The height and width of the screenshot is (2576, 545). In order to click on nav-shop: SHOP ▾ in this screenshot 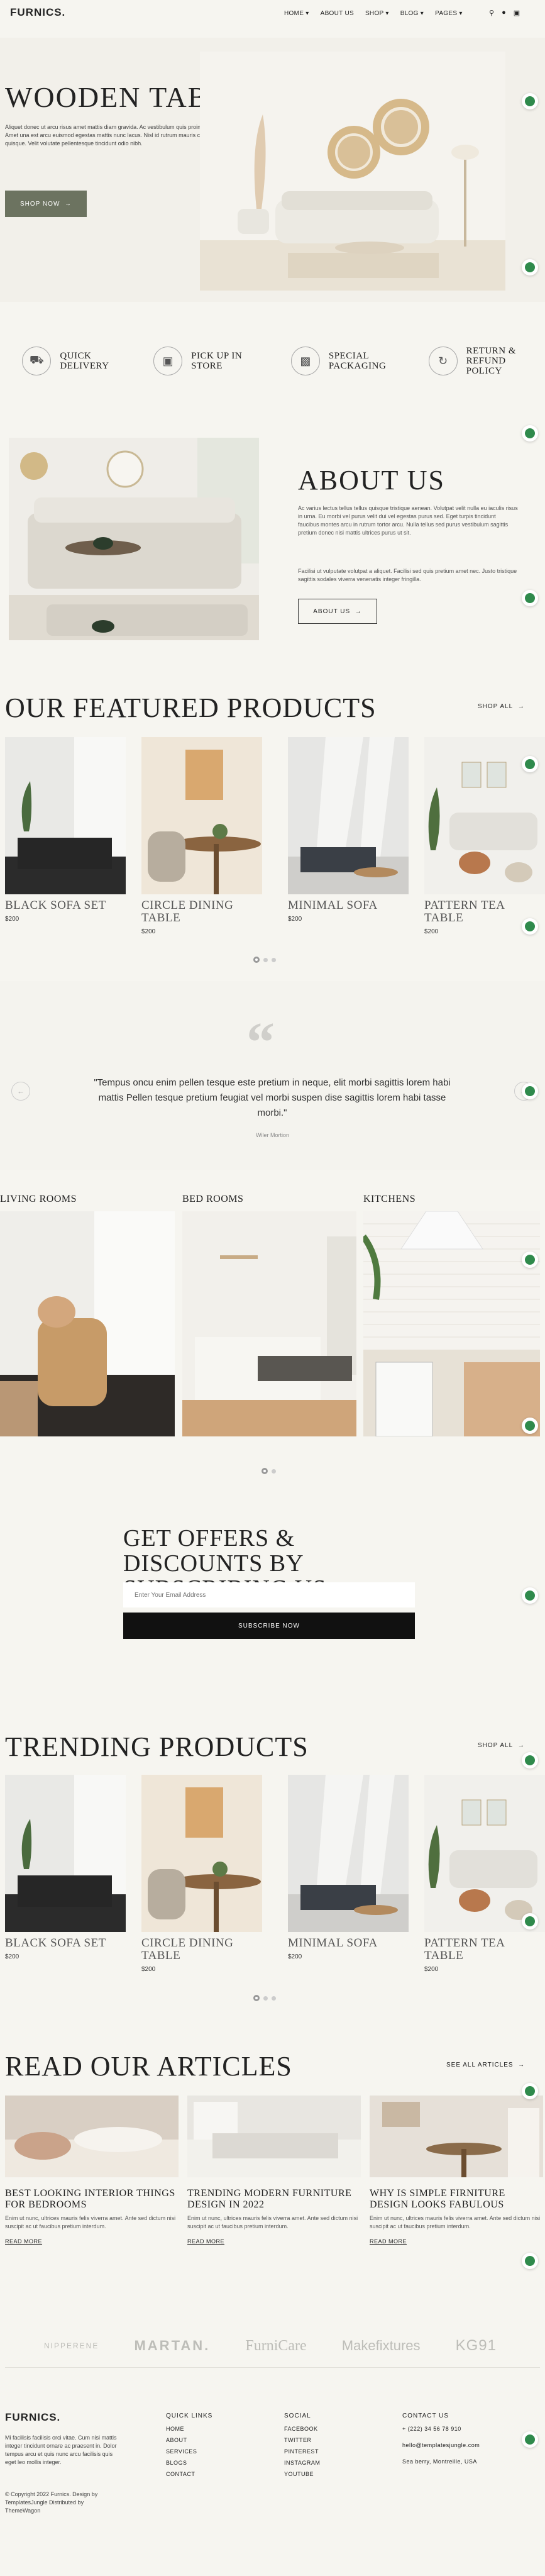, I will do `click(377, 13)`.